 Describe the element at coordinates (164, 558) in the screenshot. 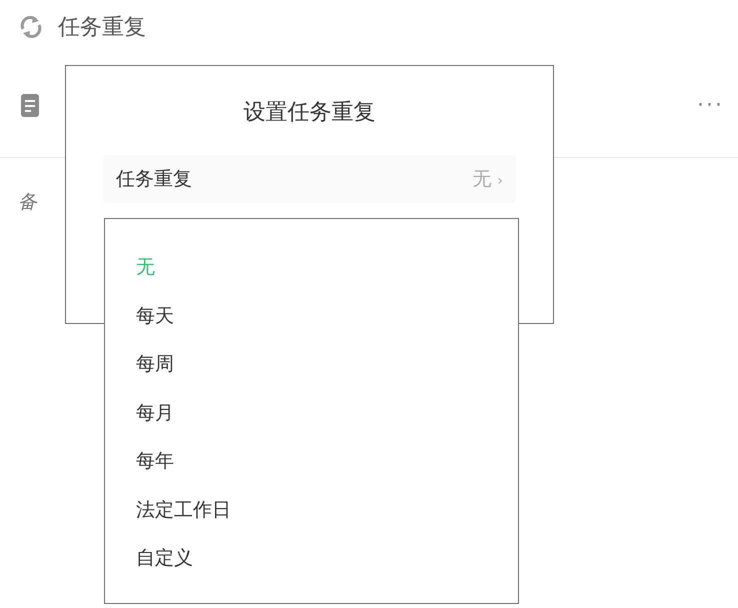

I see `dropdown-option: 自定义` at that location.